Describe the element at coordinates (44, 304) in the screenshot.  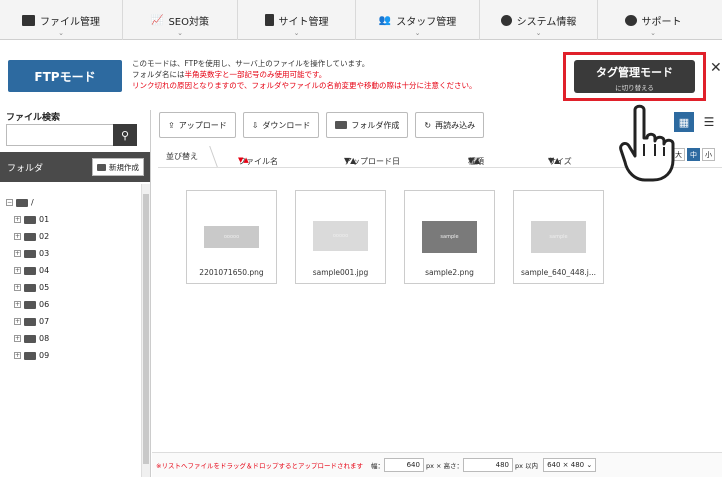
I see `folder-label: 06` at that location.